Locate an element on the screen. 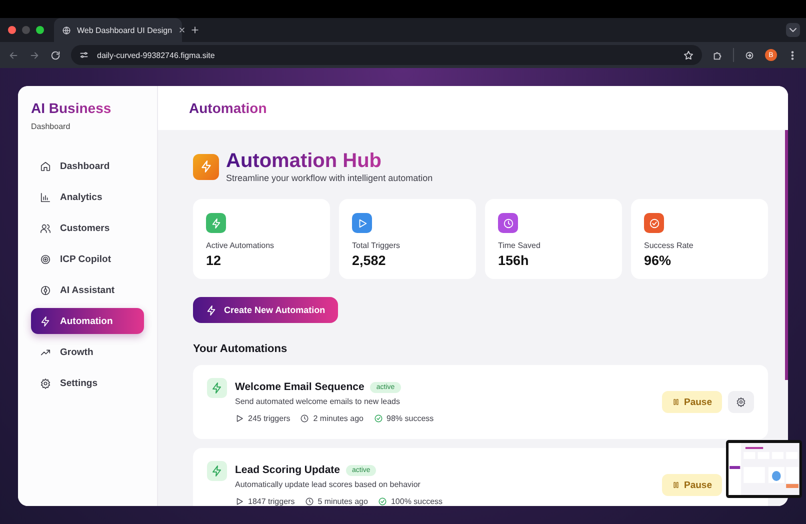 This screenshot has width=806, height=524. section-title: Your Automations is located at coordinates (240, 349).